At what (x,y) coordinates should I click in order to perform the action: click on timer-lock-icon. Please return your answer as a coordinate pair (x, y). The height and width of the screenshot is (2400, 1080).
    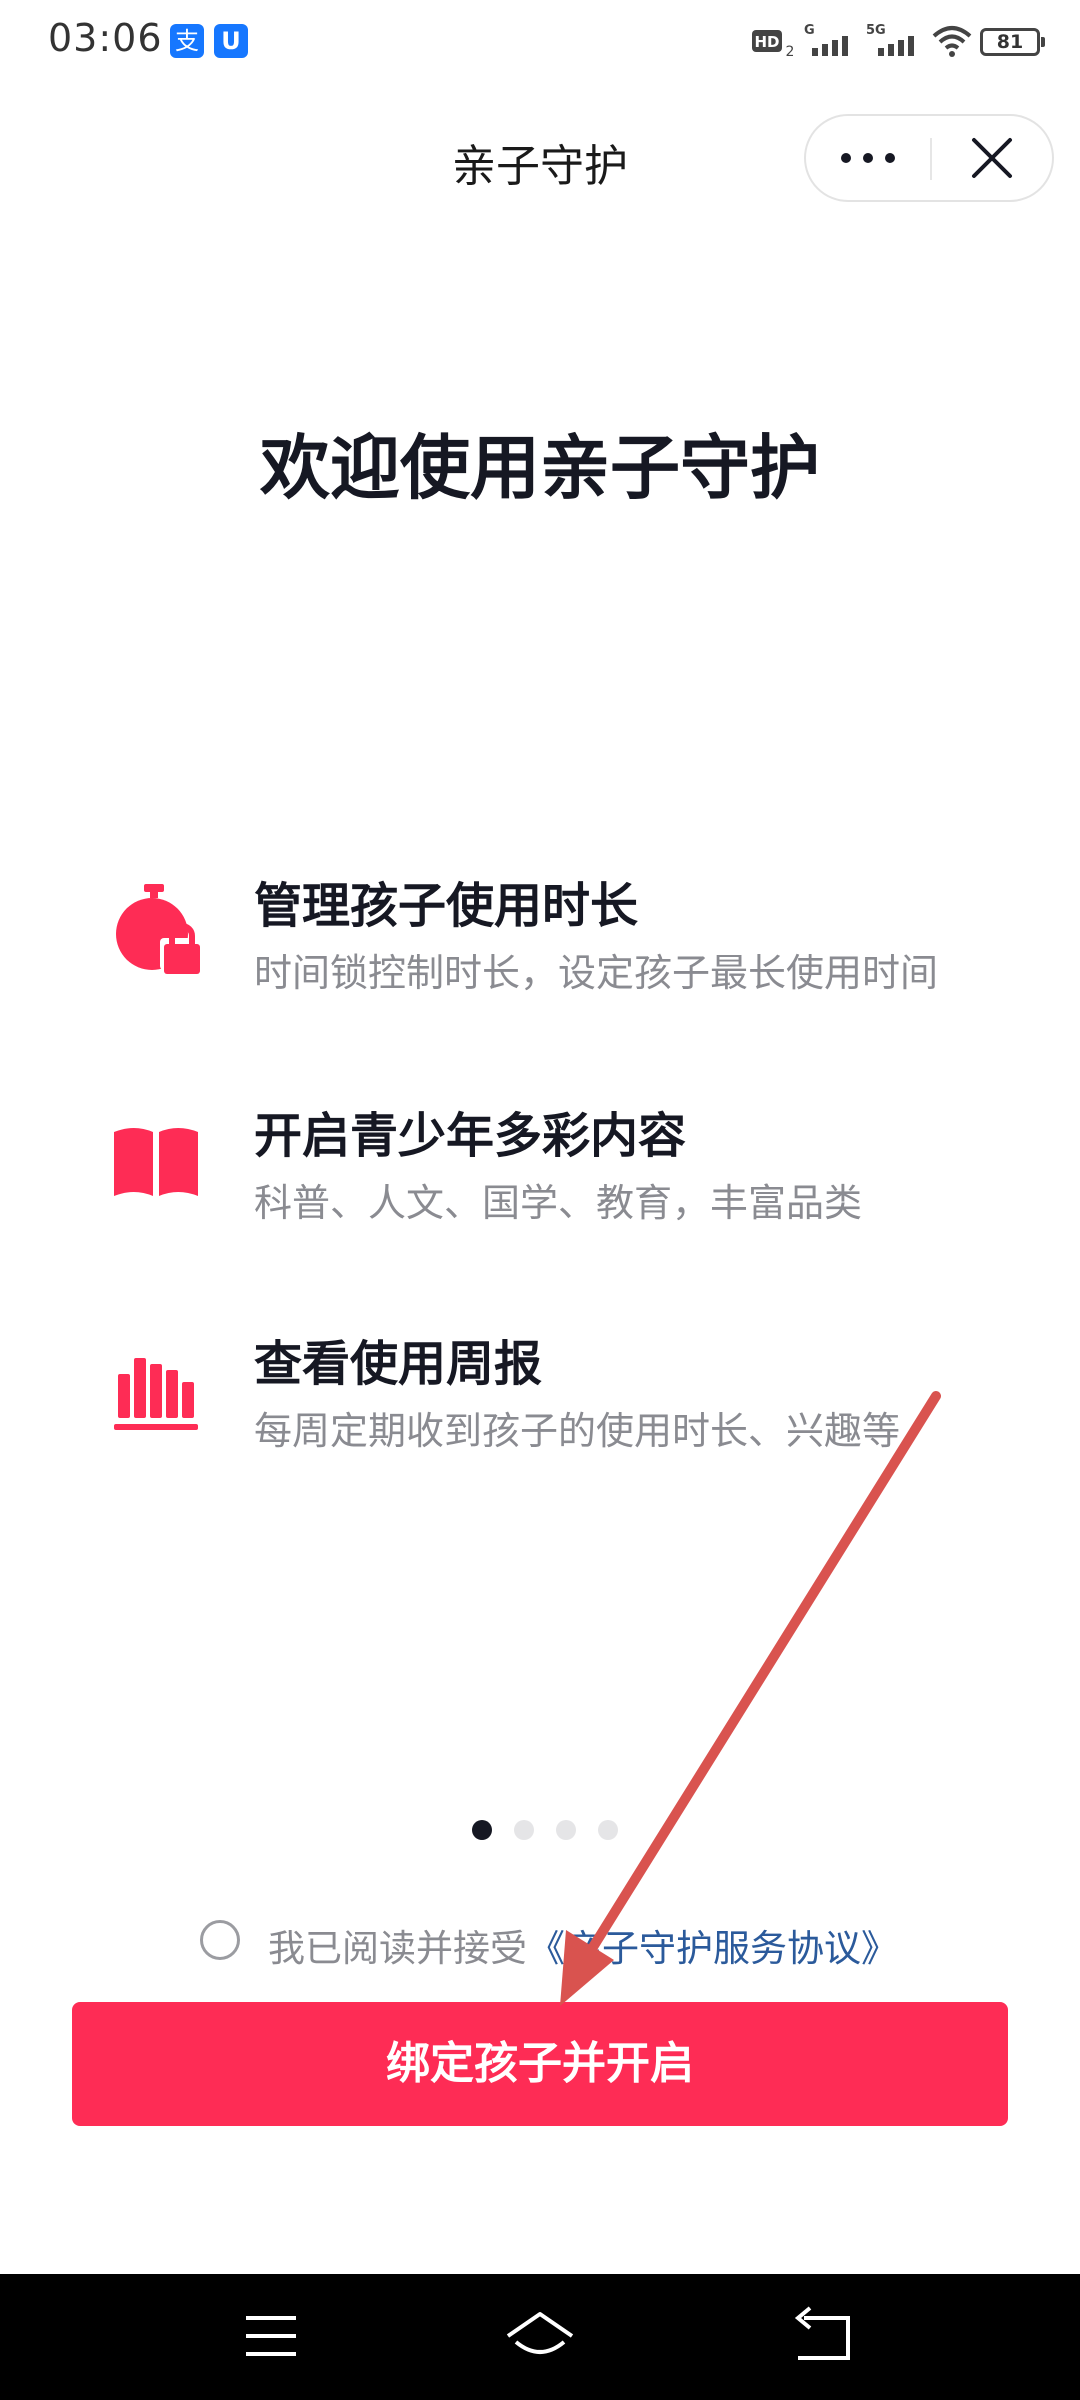
    Looking at the image, I should click on (158, 929).